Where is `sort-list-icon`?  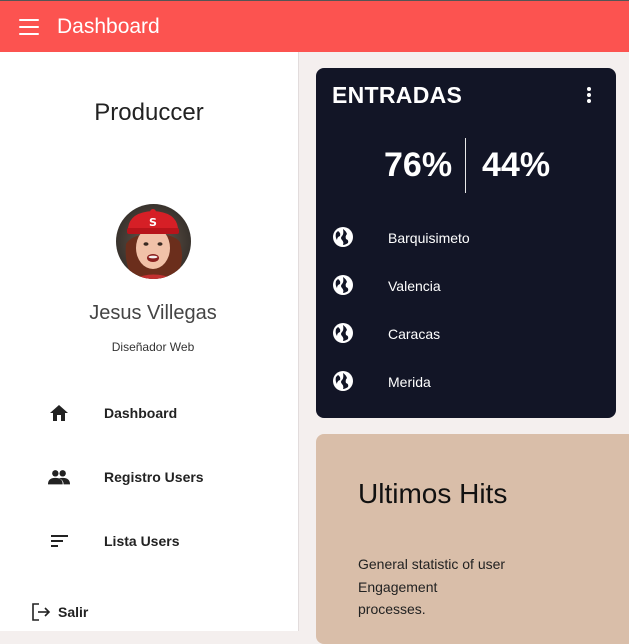 sort-list-icon is located at coordinates (59, 541).